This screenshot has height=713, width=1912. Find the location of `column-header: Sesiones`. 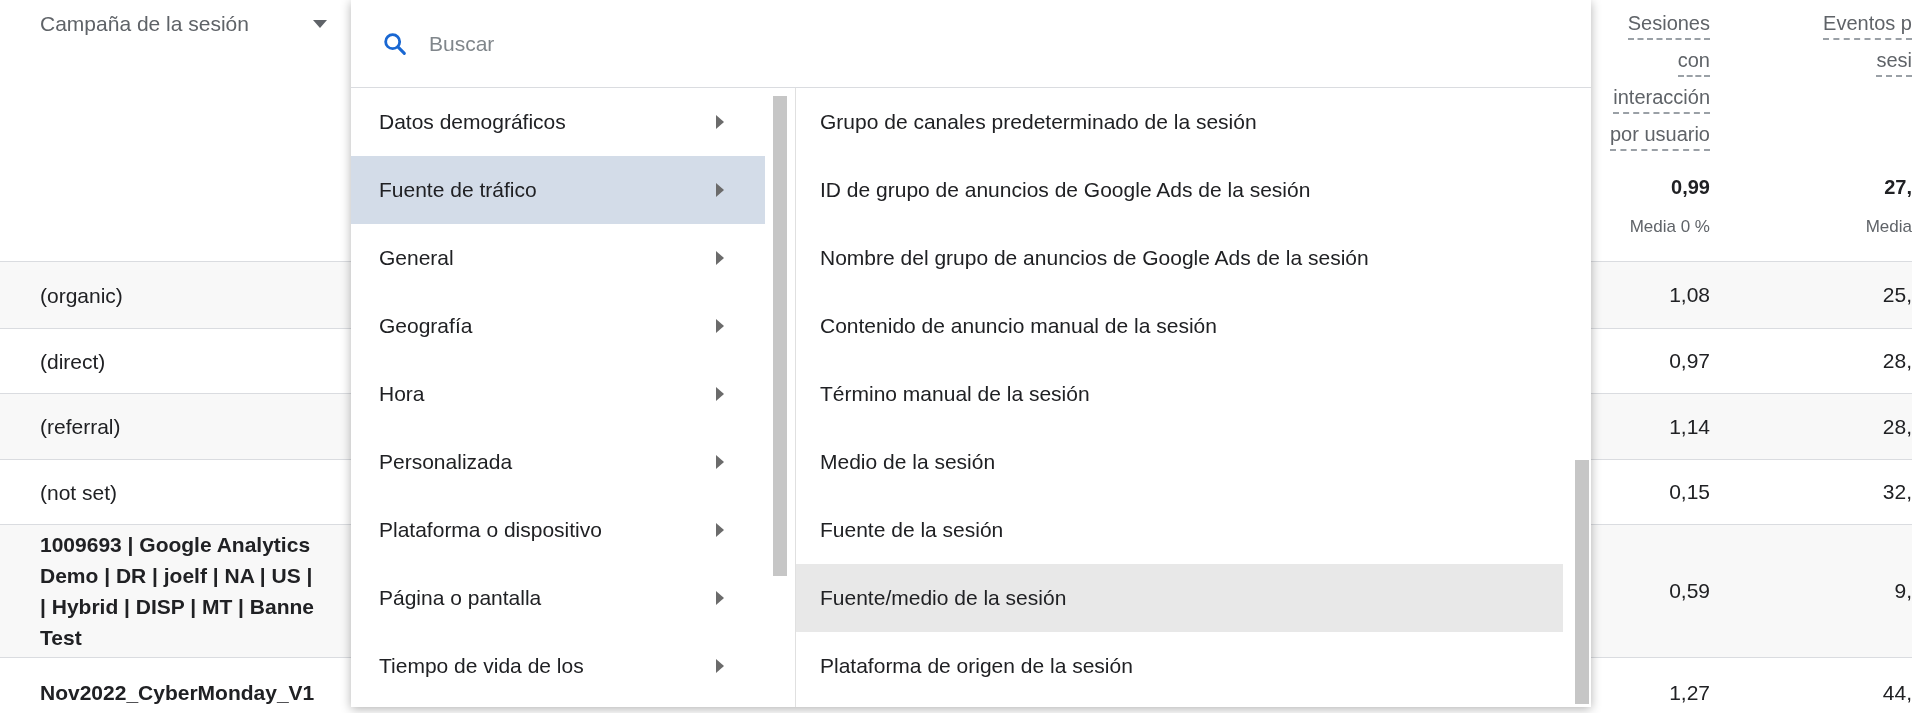

column-header: Sesiones is located at coordinates (1668, 24).